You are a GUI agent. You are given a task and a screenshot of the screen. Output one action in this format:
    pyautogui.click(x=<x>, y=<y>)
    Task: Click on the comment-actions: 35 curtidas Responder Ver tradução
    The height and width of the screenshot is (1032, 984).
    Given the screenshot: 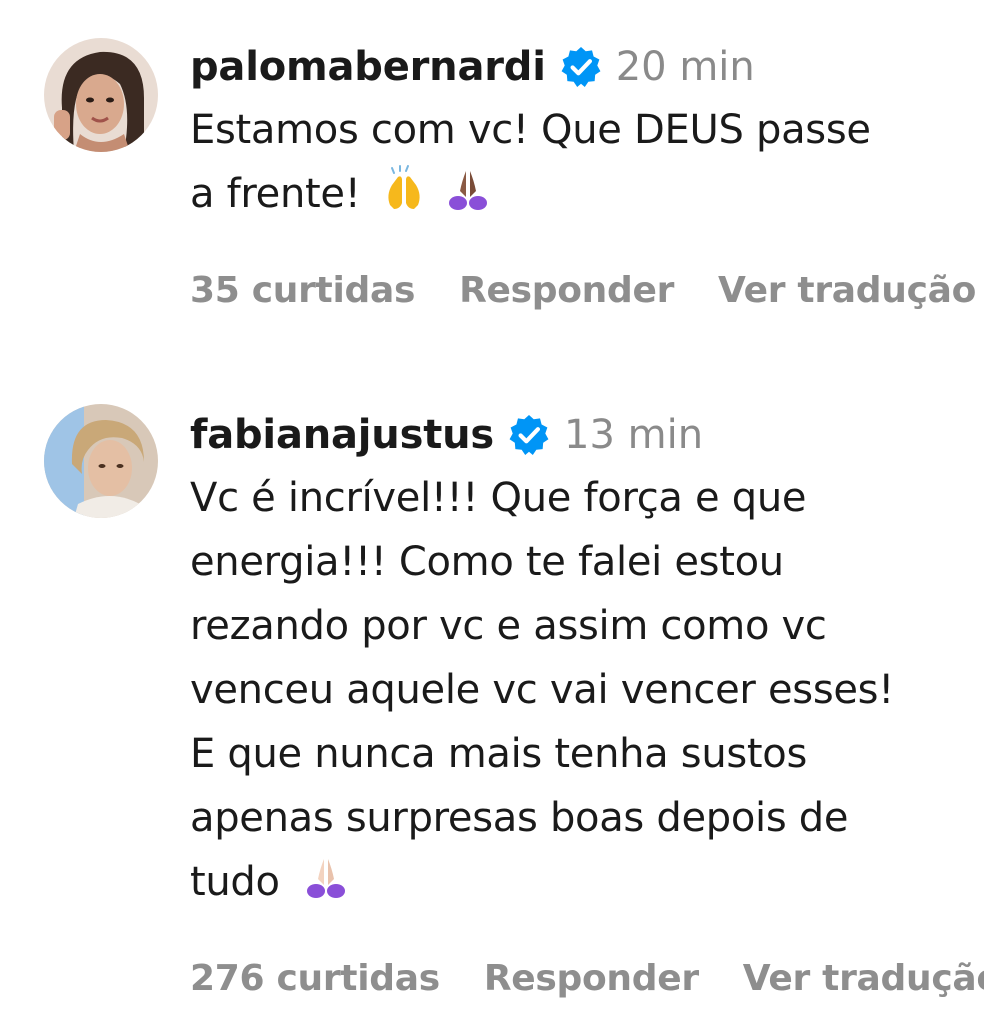 What is the action you would take?
    pyautogui.click(x=583, y=290)
    